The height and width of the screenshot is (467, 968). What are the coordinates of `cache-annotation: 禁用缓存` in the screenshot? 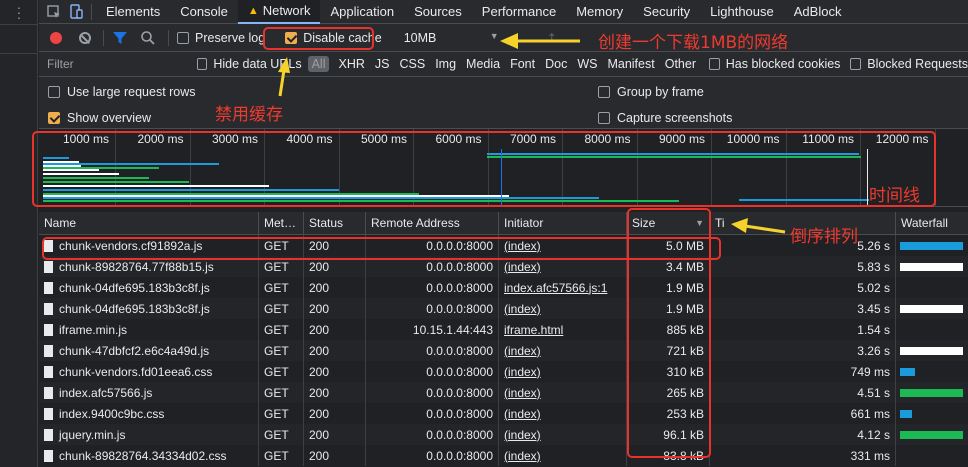 It's located at (249, 115).